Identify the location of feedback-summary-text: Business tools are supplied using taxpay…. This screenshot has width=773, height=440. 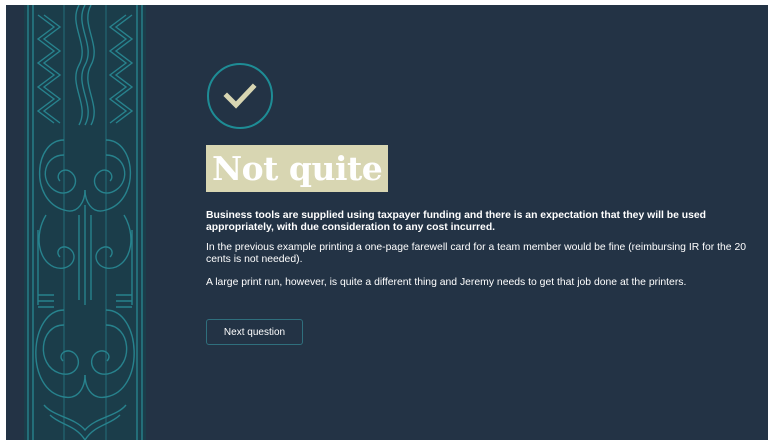
(456, 221).